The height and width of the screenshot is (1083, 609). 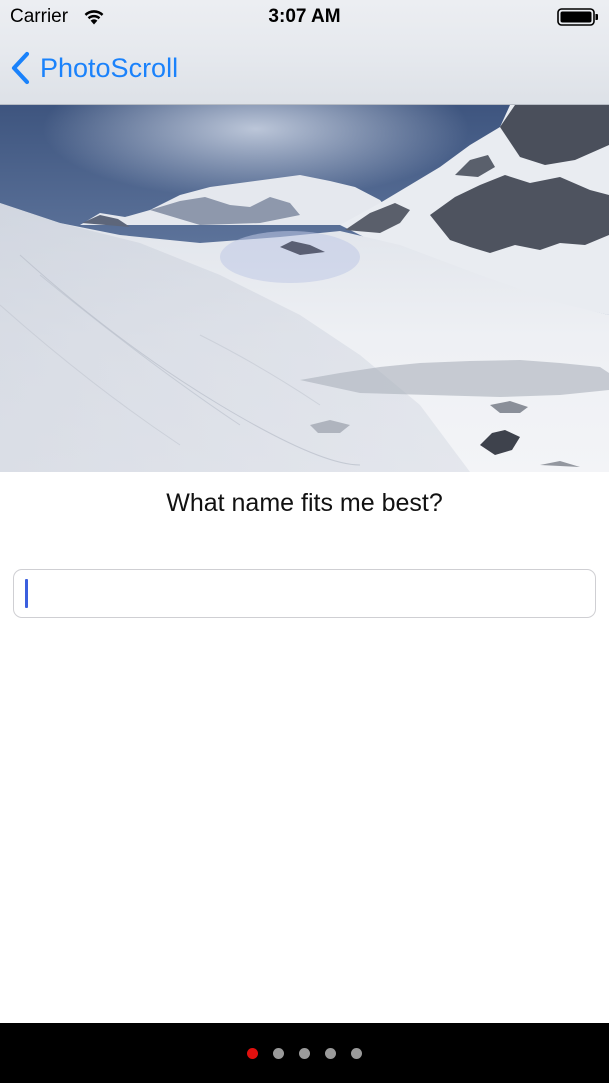 I want to click on chevron-left-icon, so click(x=20, y=68).